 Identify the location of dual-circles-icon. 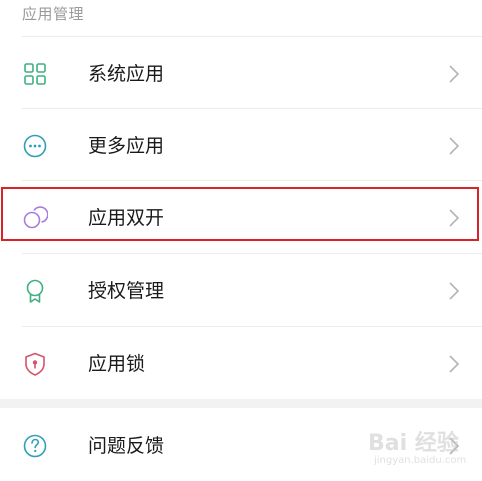
(35, 218).